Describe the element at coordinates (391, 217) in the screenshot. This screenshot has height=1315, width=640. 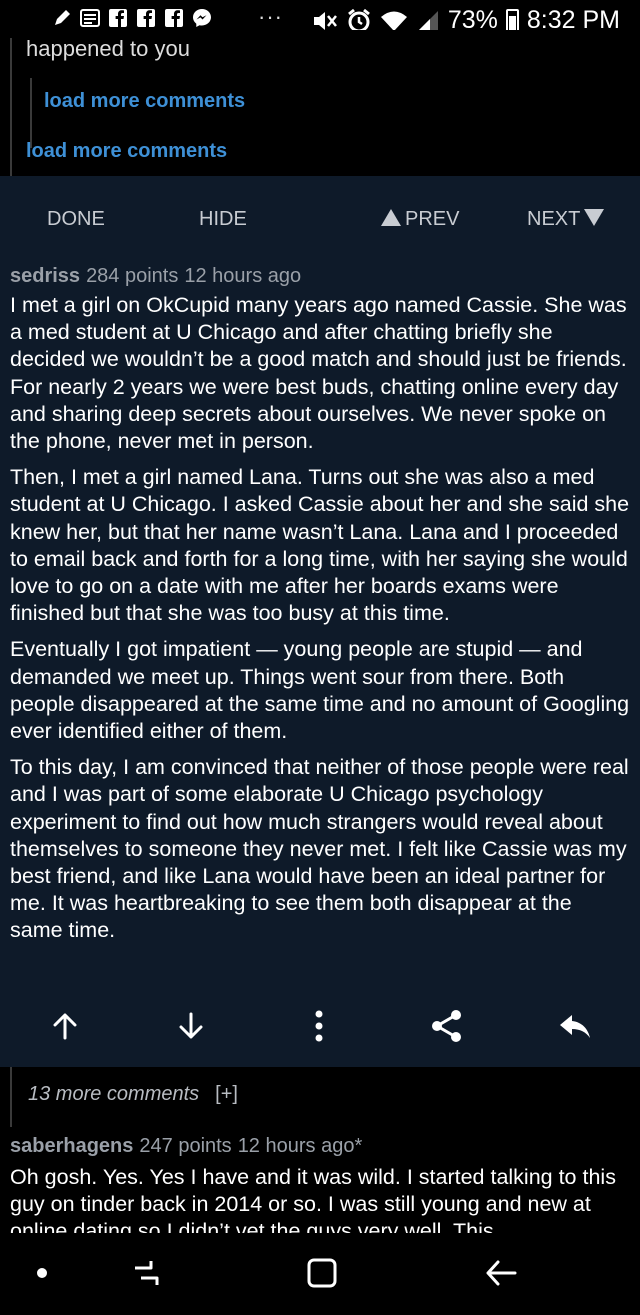
I see `prev-arrow-icon` at that location.